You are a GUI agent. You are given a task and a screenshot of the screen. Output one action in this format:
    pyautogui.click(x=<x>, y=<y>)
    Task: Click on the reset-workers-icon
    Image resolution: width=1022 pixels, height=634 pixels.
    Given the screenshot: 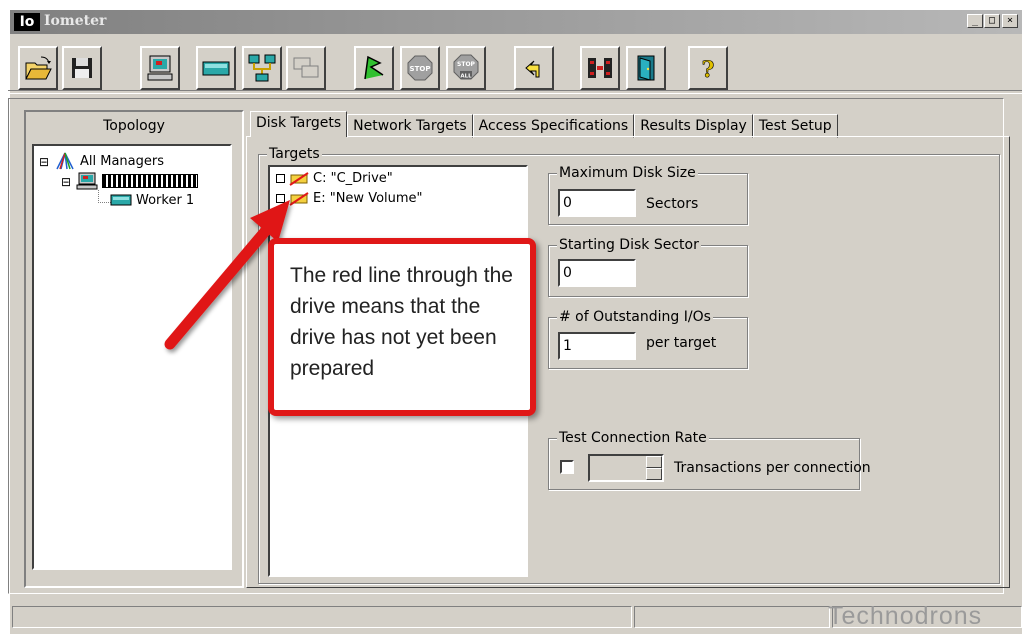 What is the action you would take?
    pyautogui.click(x=532, y=69)
    